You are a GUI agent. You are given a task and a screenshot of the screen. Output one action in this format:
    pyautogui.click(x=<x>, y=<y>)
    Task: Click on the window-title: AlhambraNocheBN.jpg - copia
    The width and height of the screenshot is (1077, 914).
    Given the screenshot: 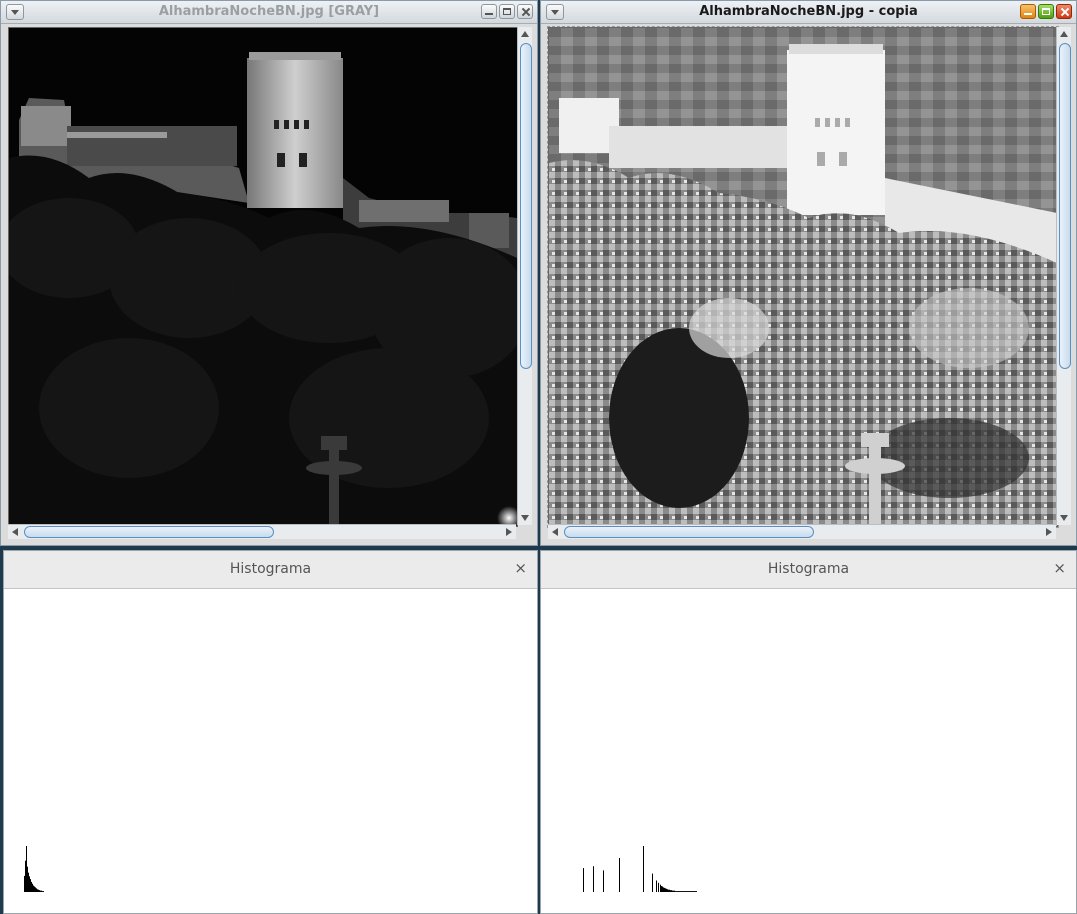 What is the action you would take?
    pyautogui.click(x=808, y=11)
    